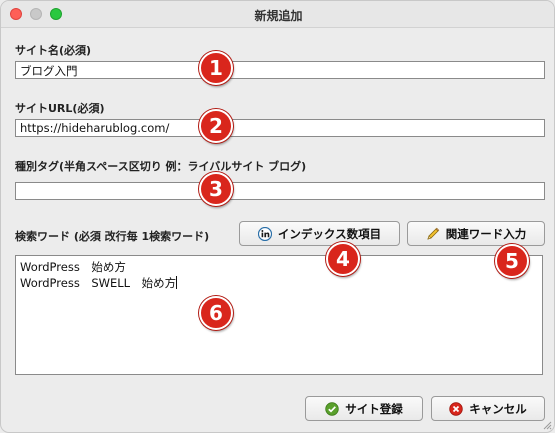 This screenshot has width=555, height=433. What do you see at coordinates (433, 234) in the screenshot?
I see `pencil-icon` at bounding box center [433, 234].